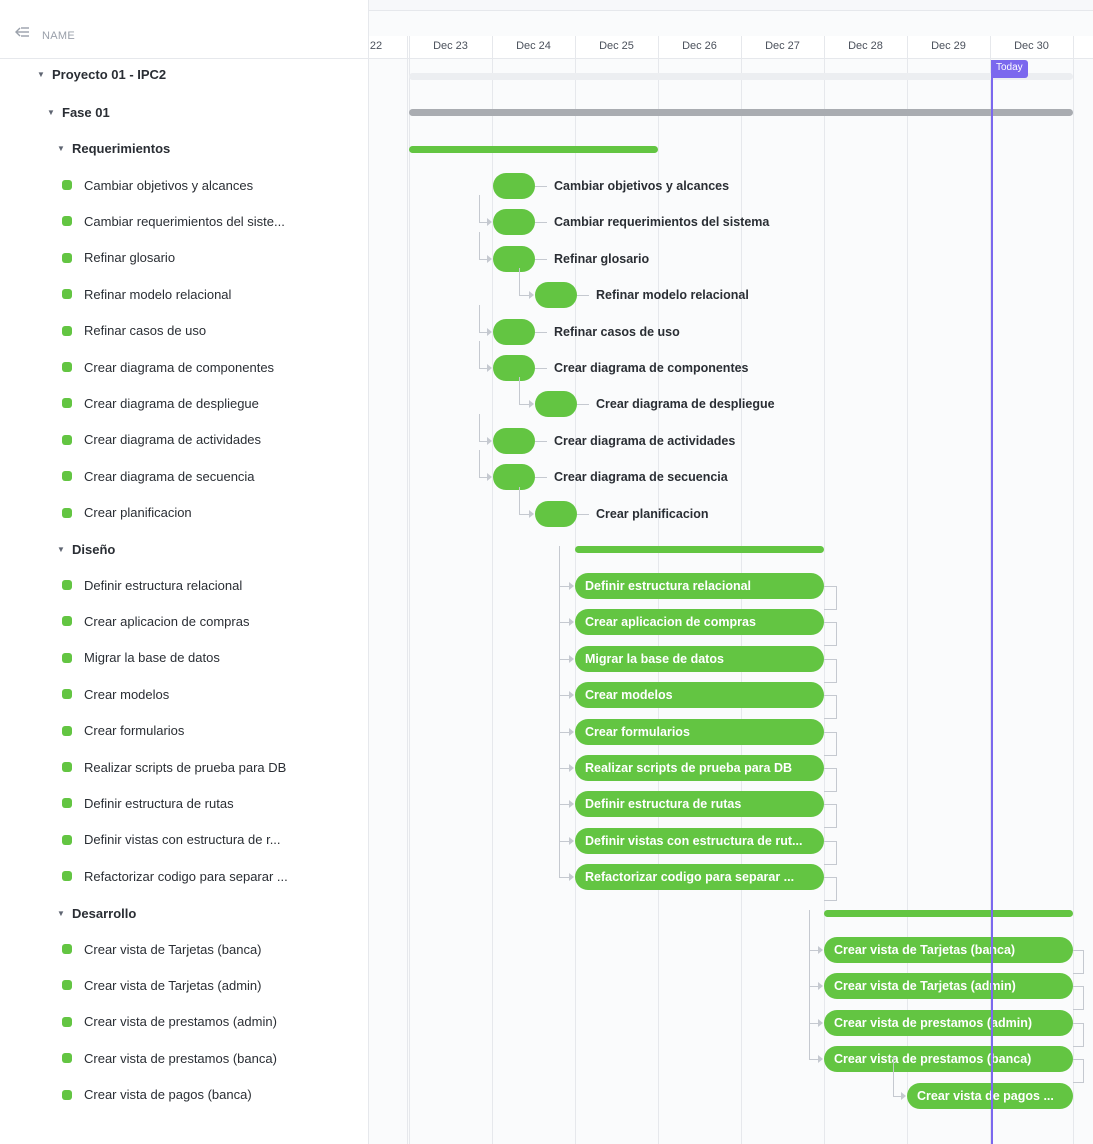  What do you see at coordinates (699, 622) in the screenshot?
I see `task-bar: Crear aplicacion de compras` at bounding box center [699, 622].